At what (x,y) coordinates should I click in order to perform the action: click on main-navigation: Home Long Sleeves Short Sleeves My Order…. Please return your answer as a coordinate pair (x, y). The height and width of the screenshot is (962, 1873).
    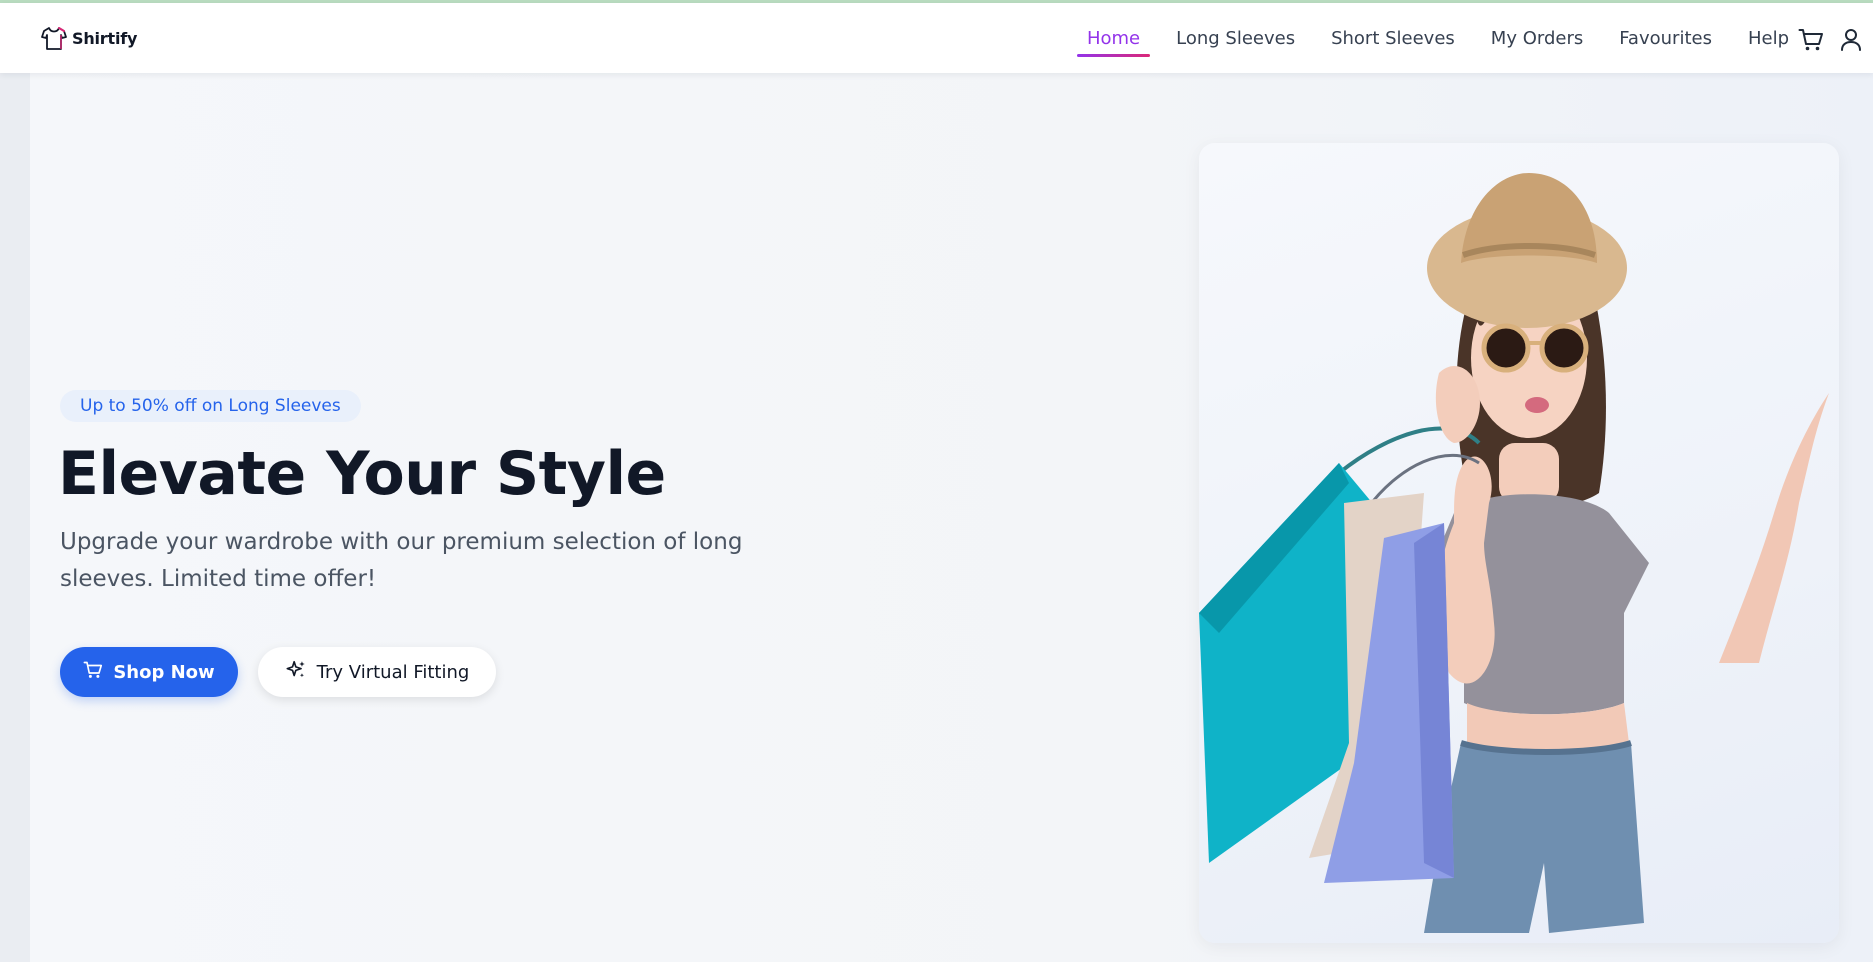
    Looking at the image, I should click on (1420, 38).